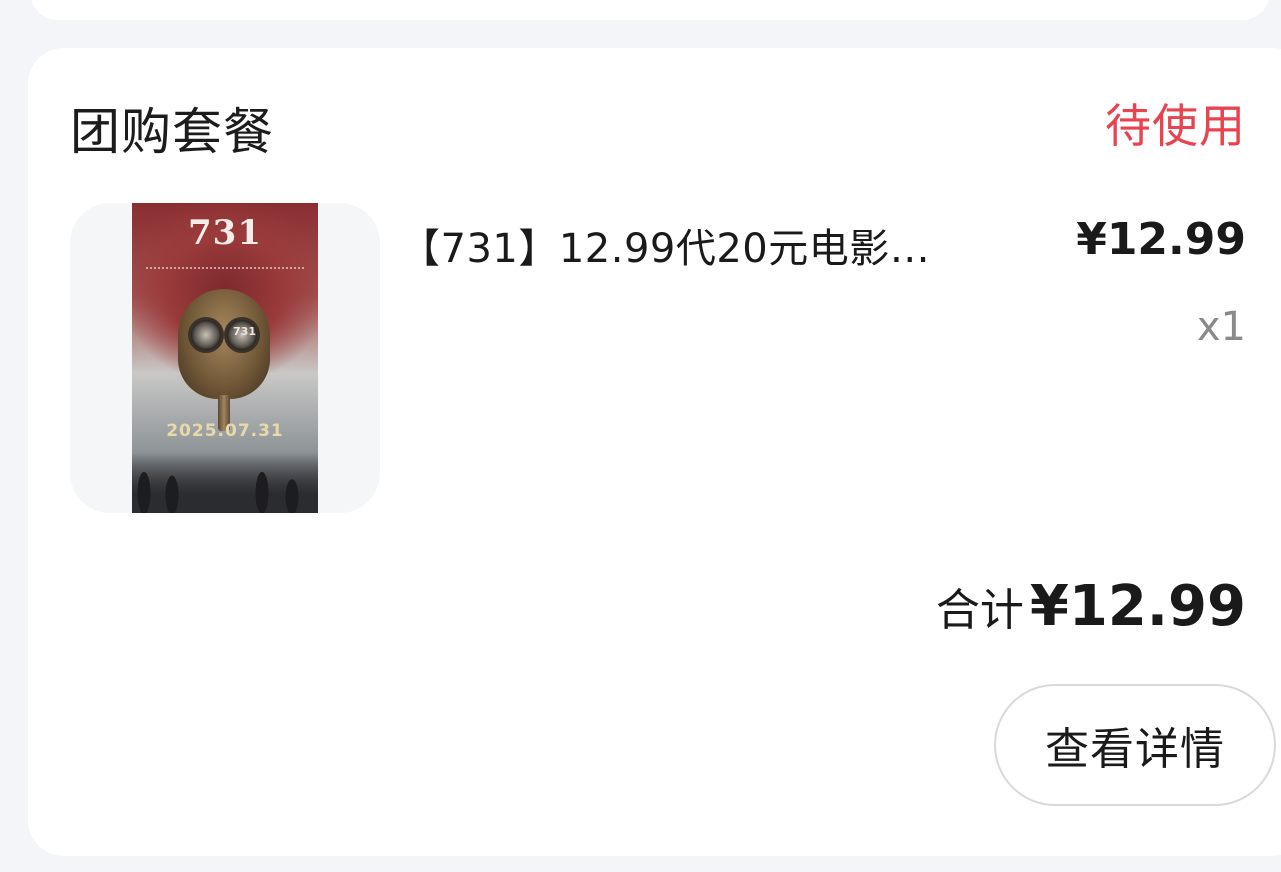  What do you see at coordinates (1137, 606) in the screenshot?
I see `total-value: ¥12.99` at bounding box center [1137, 606].